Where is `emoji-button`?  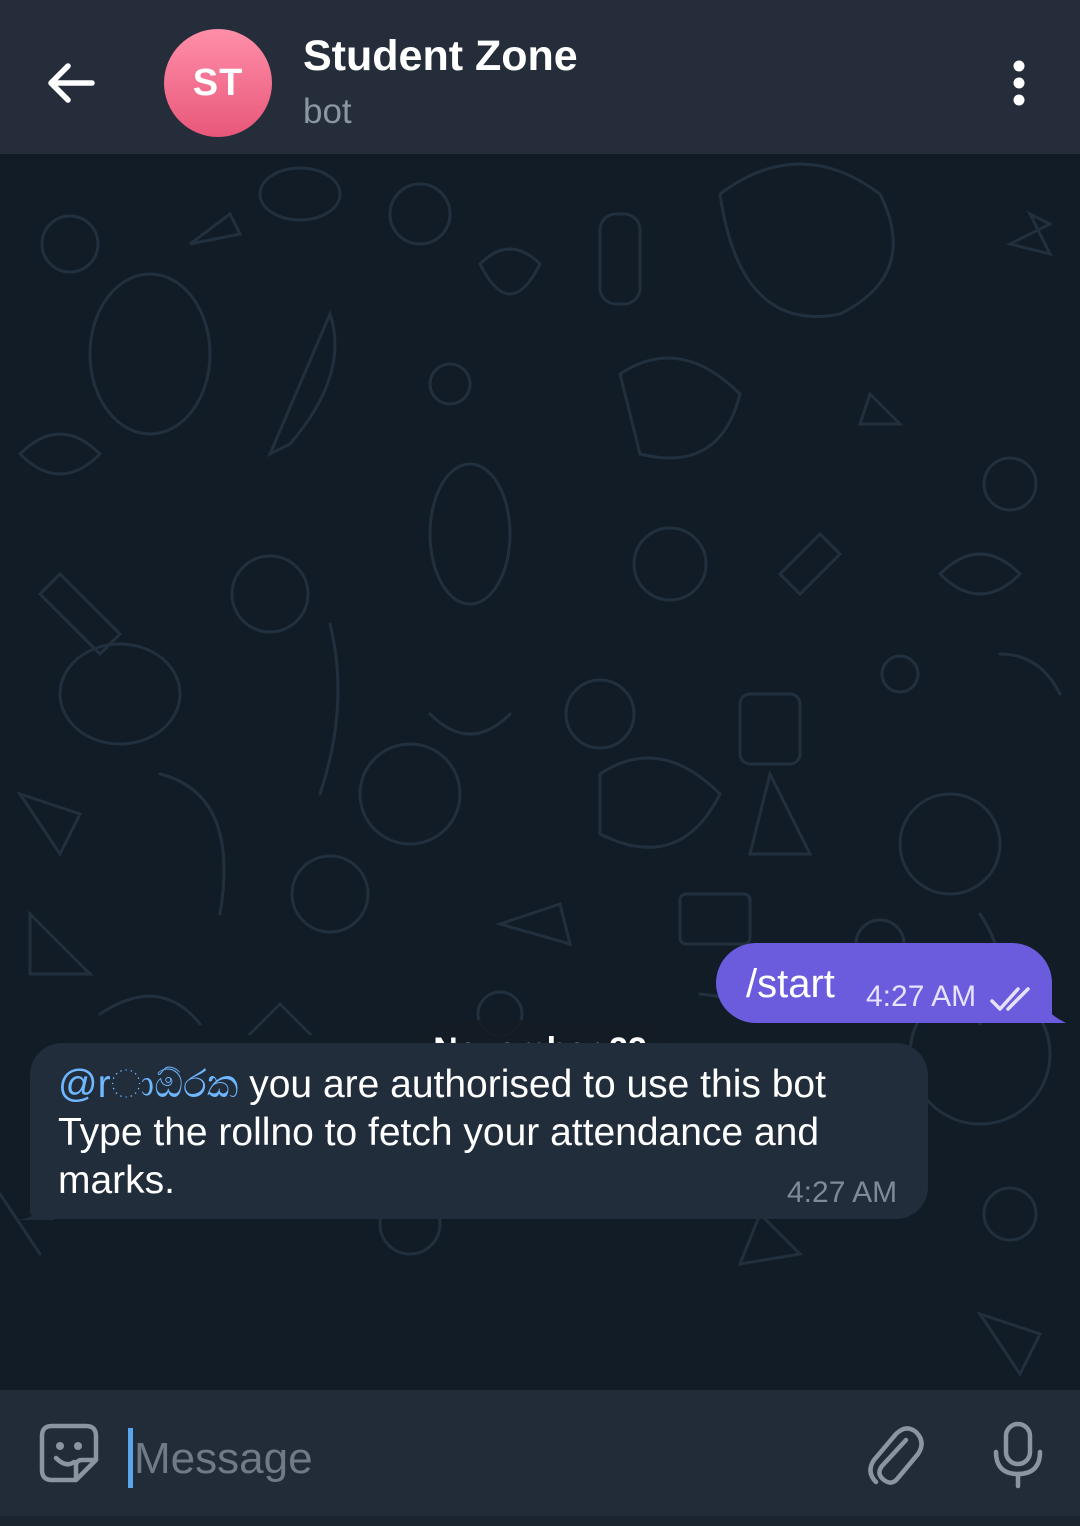 emoji-button is located at coordinates (69, 1455).